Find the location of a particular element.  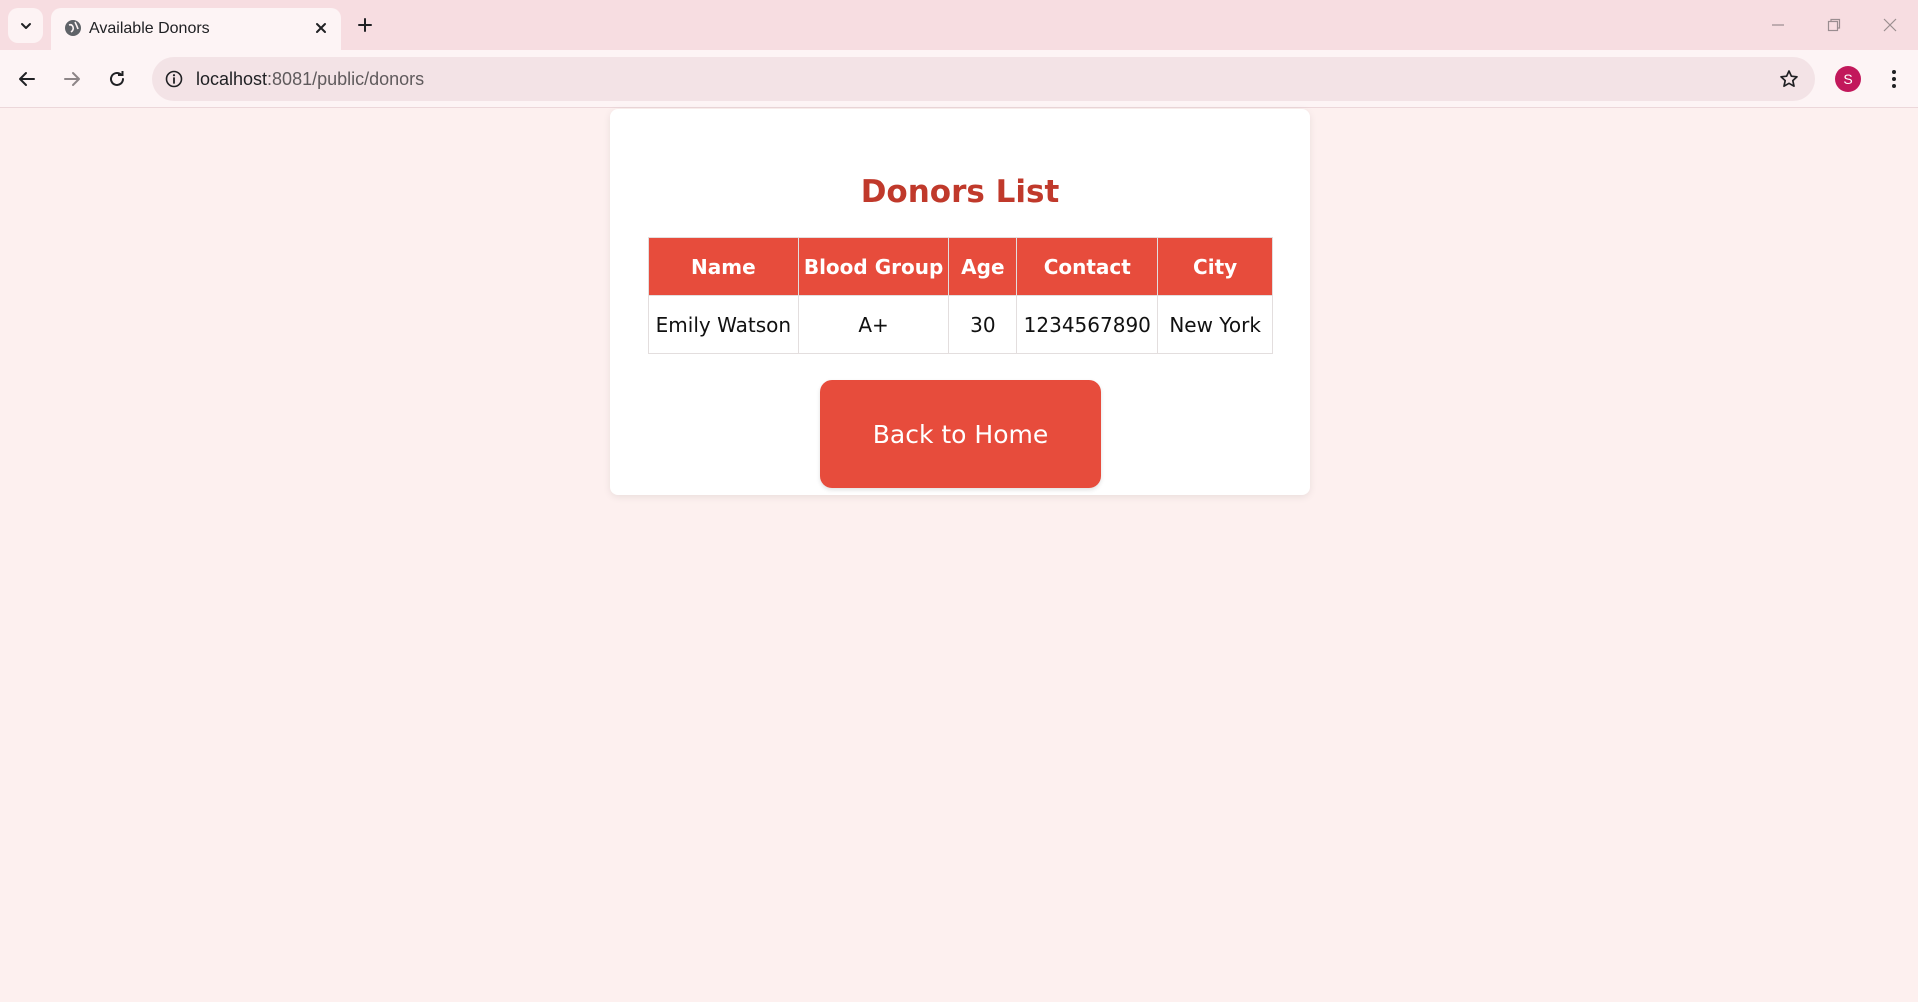

forward-button is located at coordinates (72, 79).